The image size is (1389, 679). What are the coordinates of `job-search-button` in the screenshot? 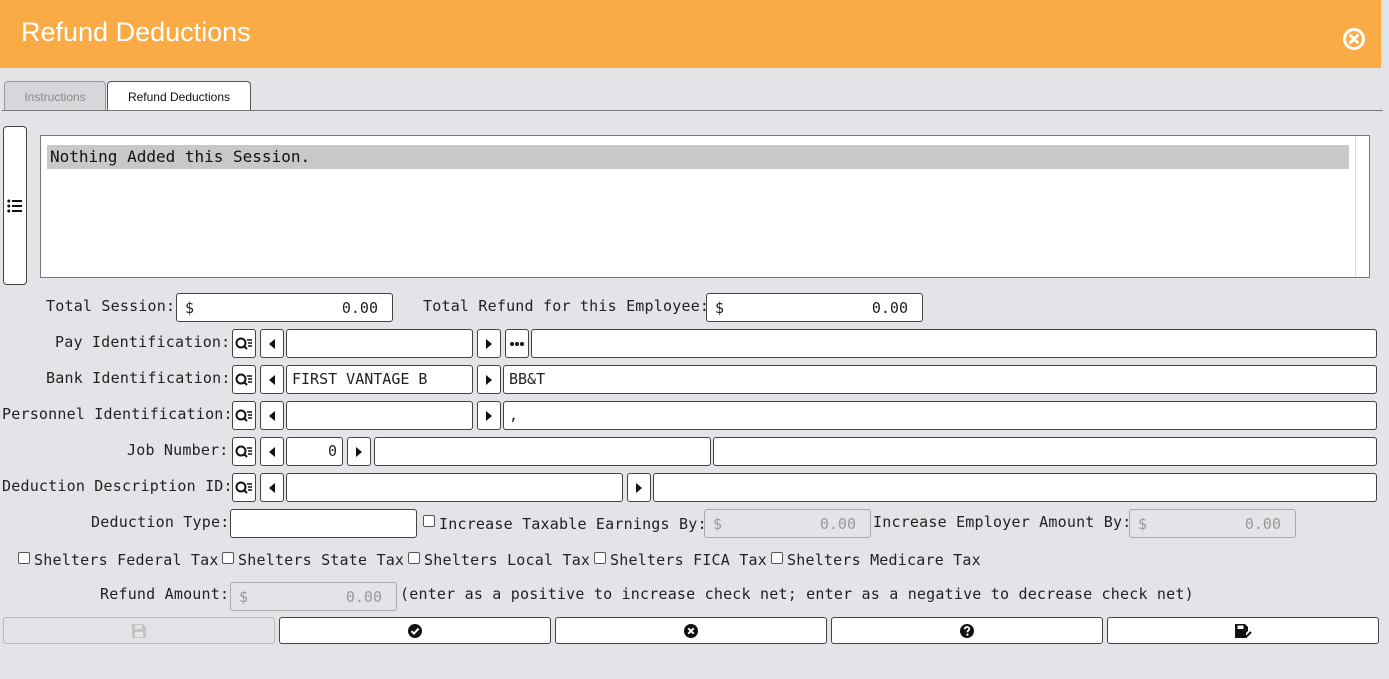 It's located at (244, 451).